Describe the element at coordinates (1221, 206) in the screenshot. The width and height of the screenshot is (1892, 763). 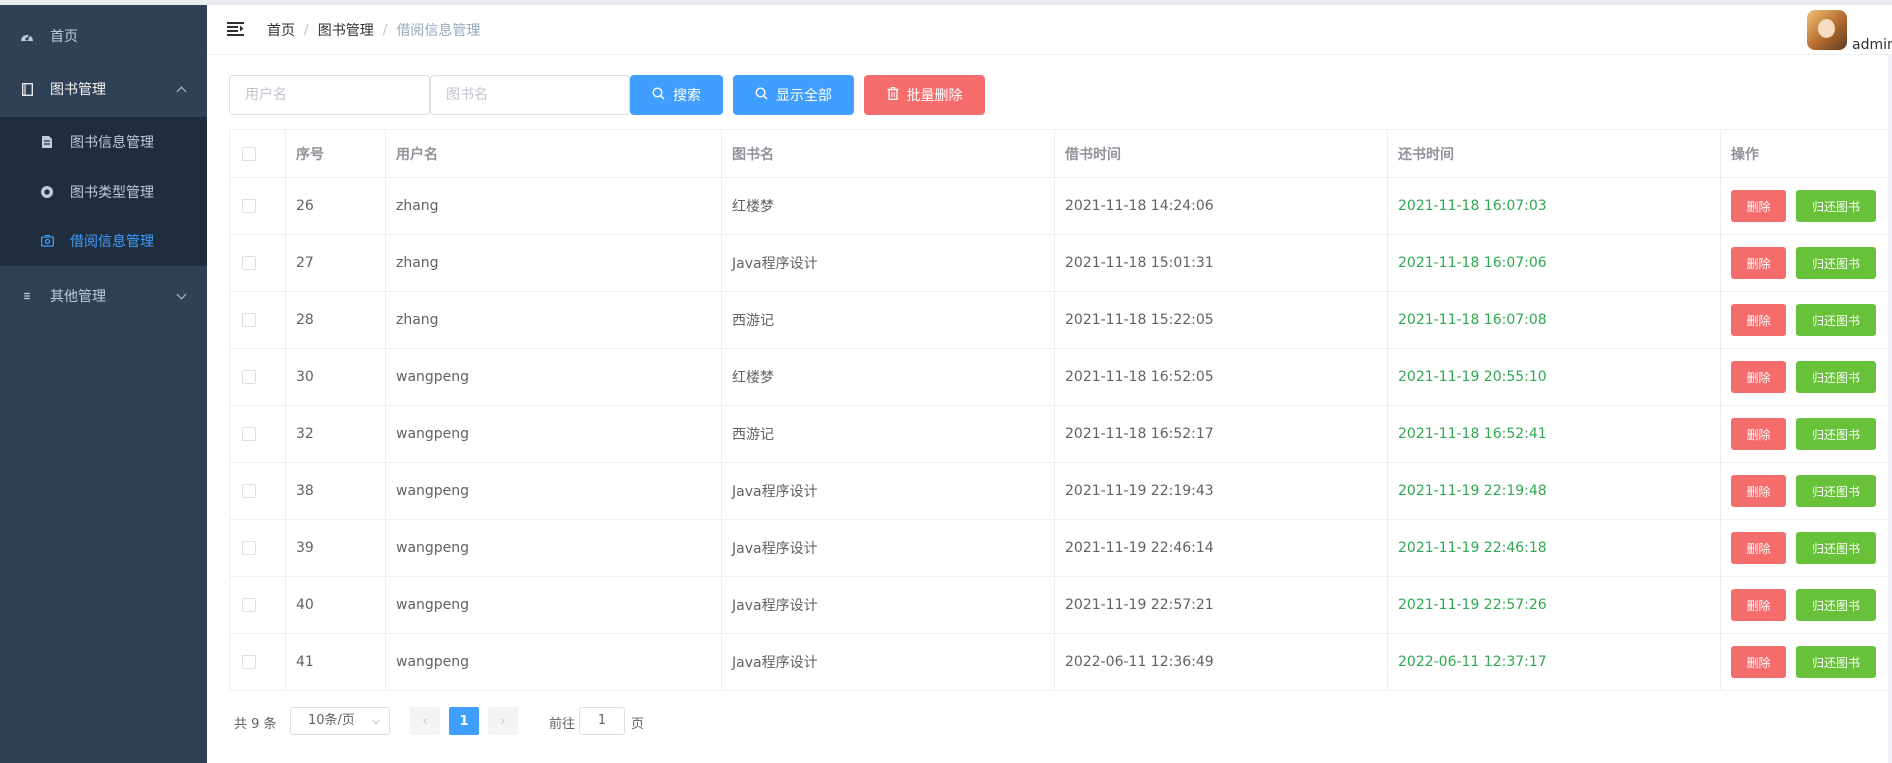
I see `cell-borrow-time: 2021-11-18 14:24:06` at that location.